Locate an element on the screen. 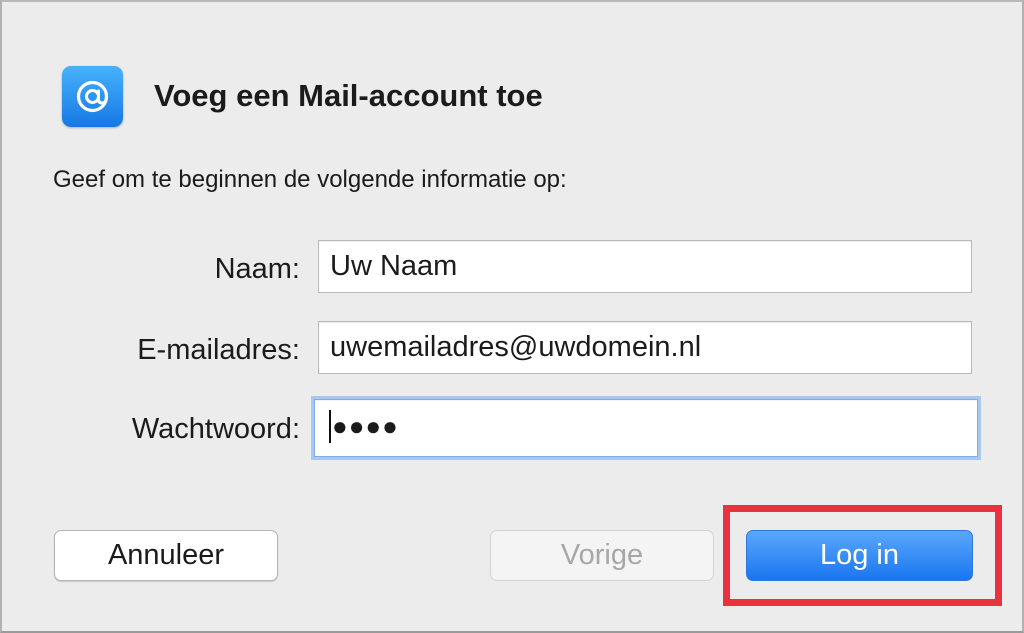 The width and height of the screenshot is (1024, 633). previous-button: Vorige is located at coordinates (602, 555).